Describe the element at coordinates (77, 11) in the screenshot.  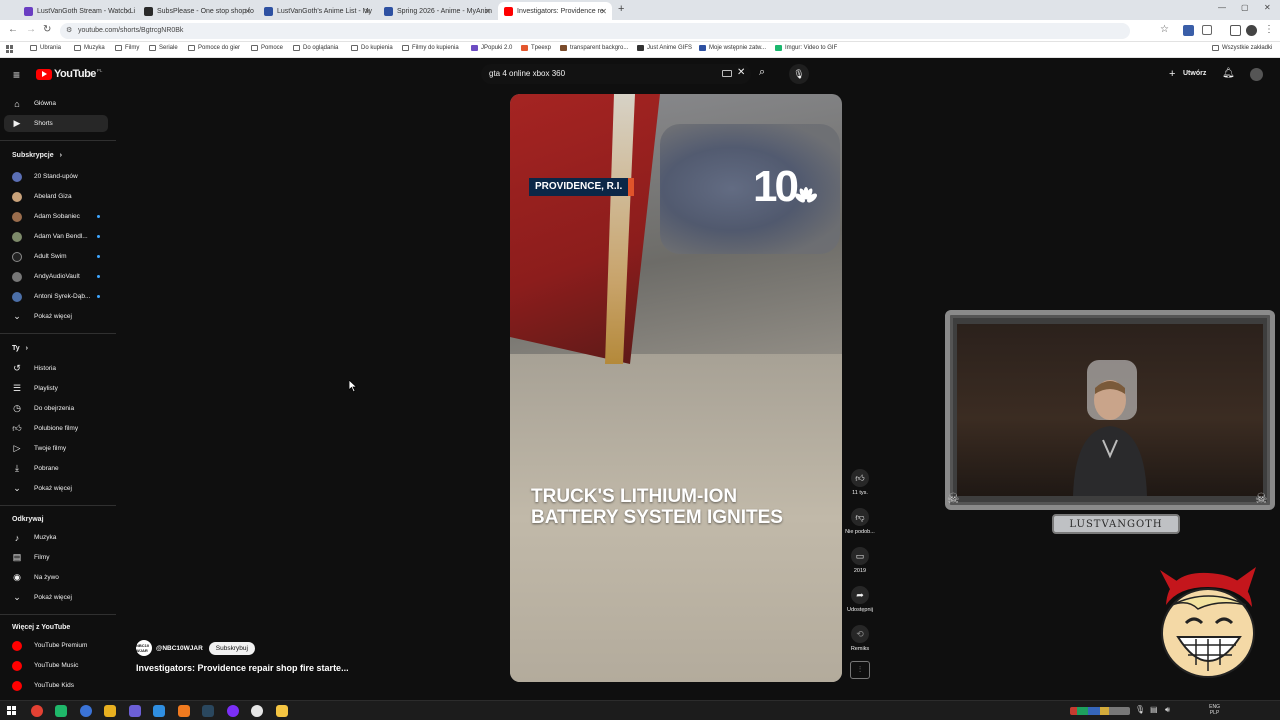
I see `browser-tab: LustVanGoth Stream - Watch Li ✕` at that location.